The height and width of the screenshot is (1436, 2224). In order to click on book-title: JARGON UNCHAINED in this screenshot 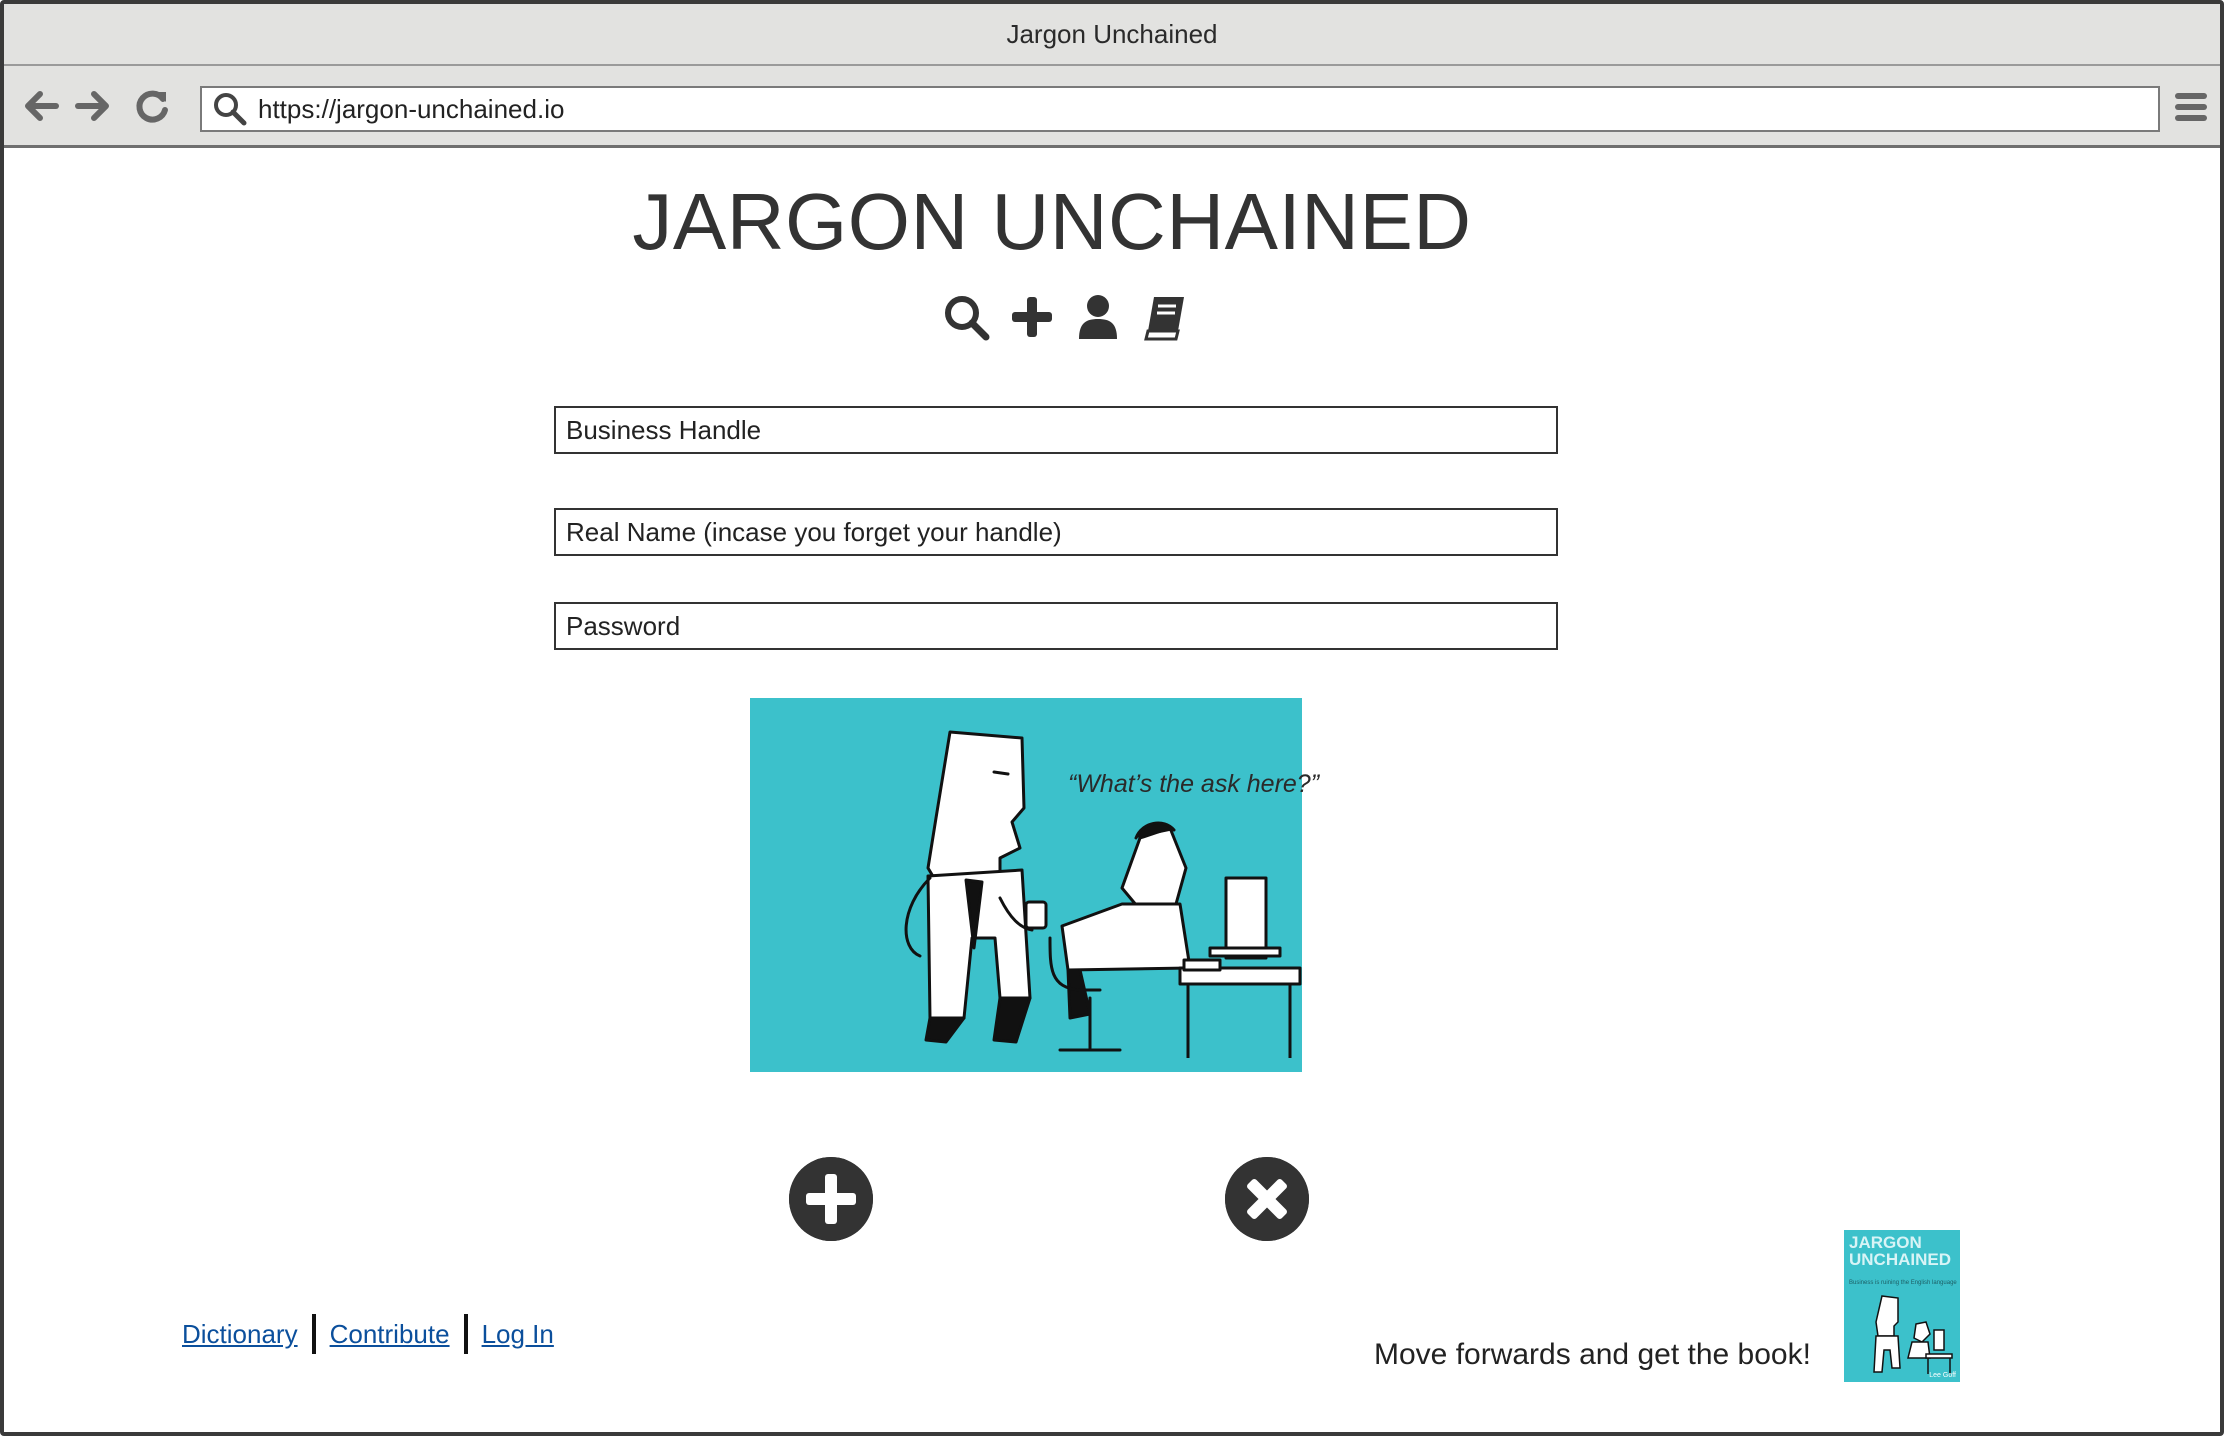, I will do `click(1900, 1251)`.